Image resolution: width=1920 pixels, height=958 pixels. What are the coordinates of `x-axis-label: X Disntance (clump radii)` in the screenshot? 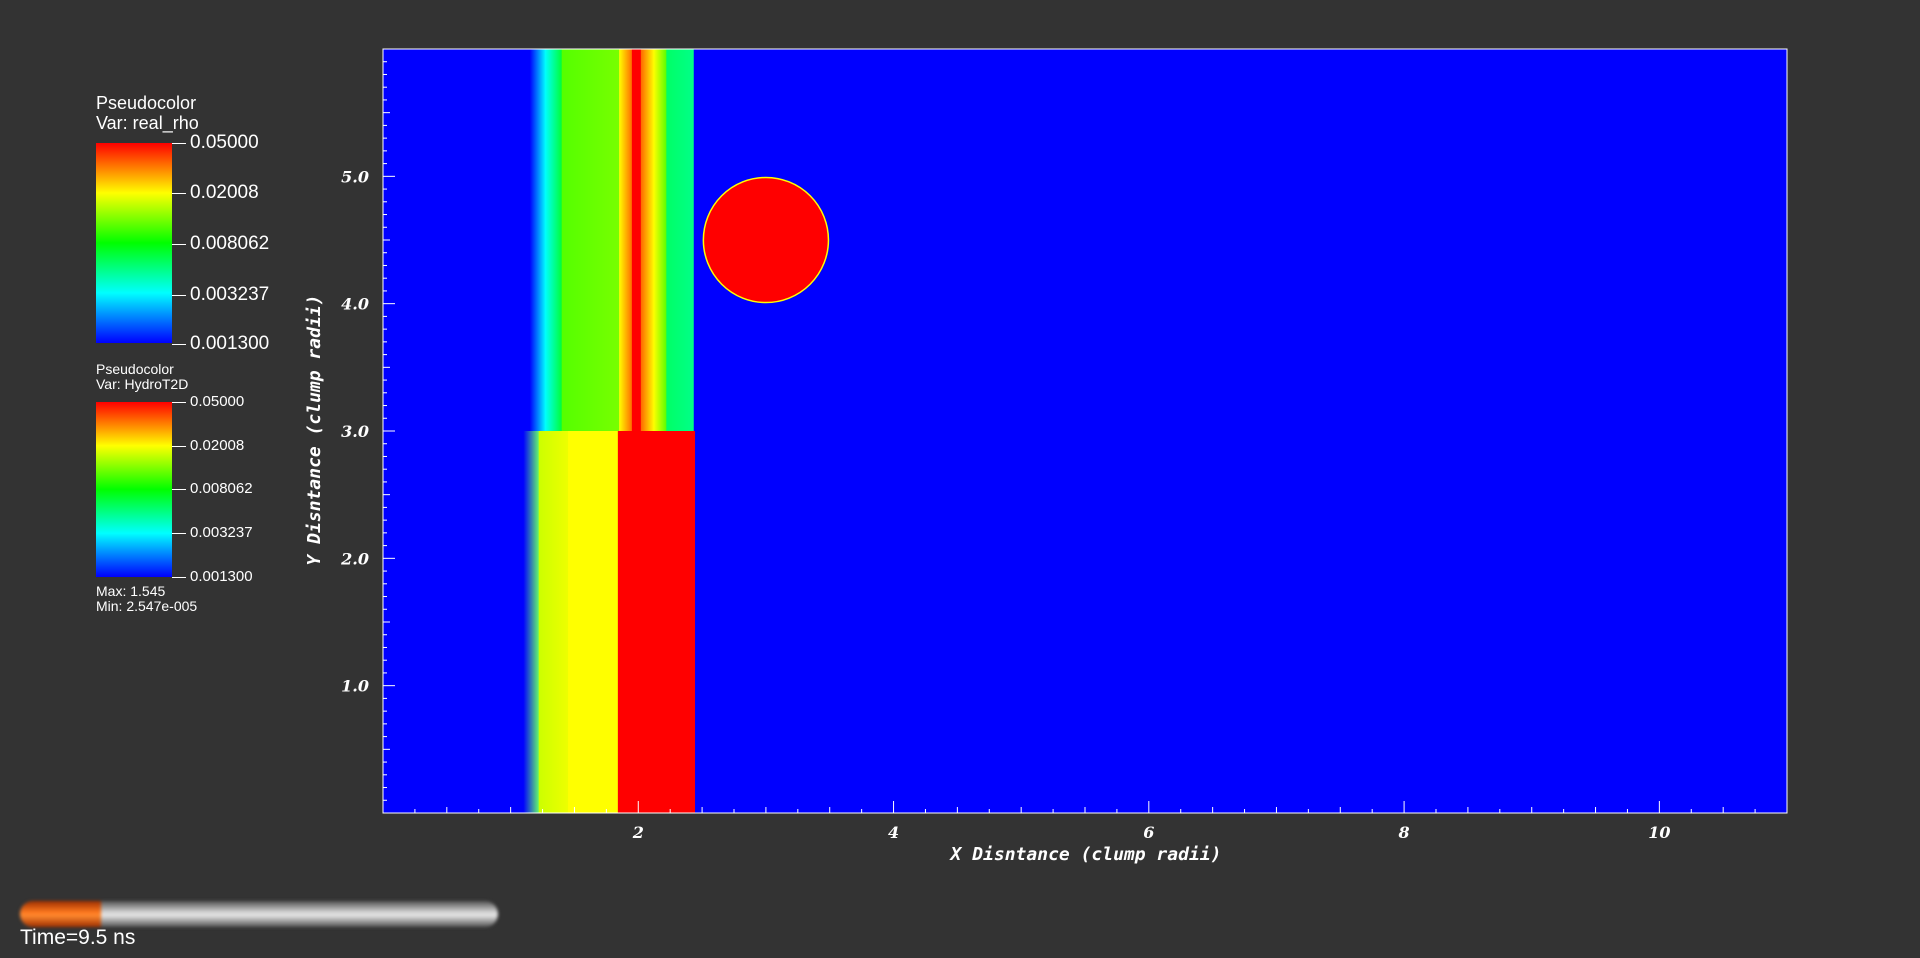 It's located at (1085, 854).